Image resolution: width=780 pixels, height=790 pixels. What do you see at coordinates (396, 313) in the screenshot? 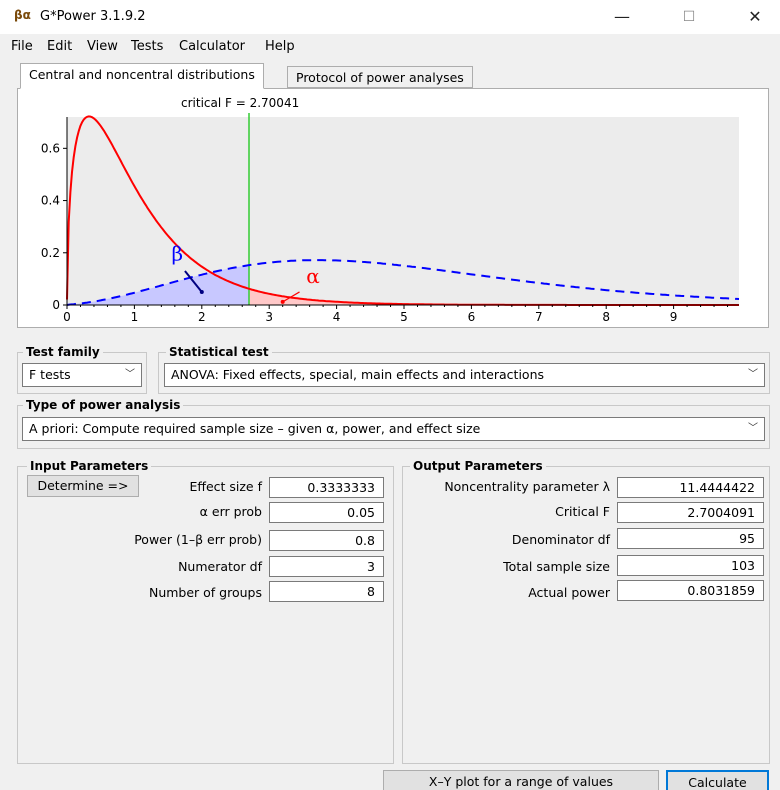
I see `x-ticks: 0 1 2 3 4 5 6 7 8 9` at bounding box center [396, 313].